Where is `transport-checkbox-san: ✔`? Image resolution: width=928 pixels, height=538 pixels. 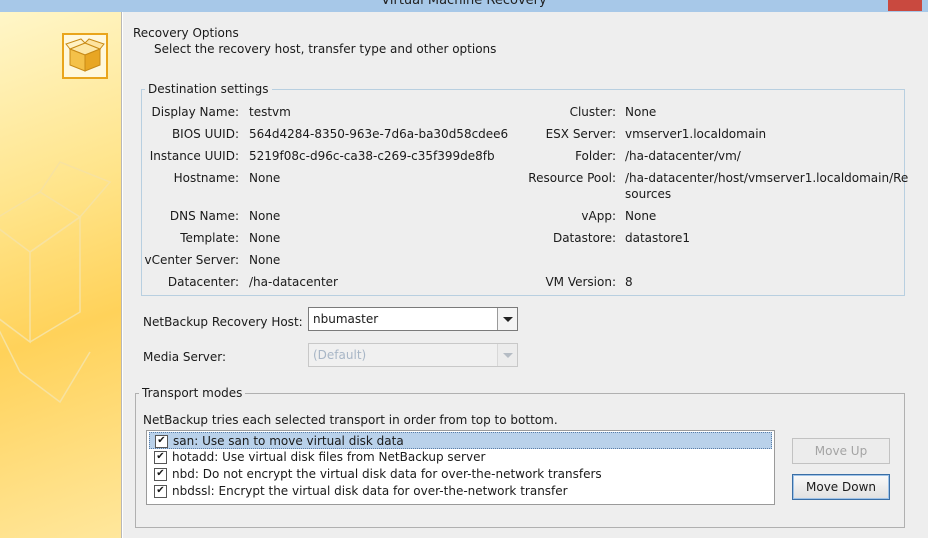
transport-checkbox-san: ✔ is located at coordinates (161, 441).